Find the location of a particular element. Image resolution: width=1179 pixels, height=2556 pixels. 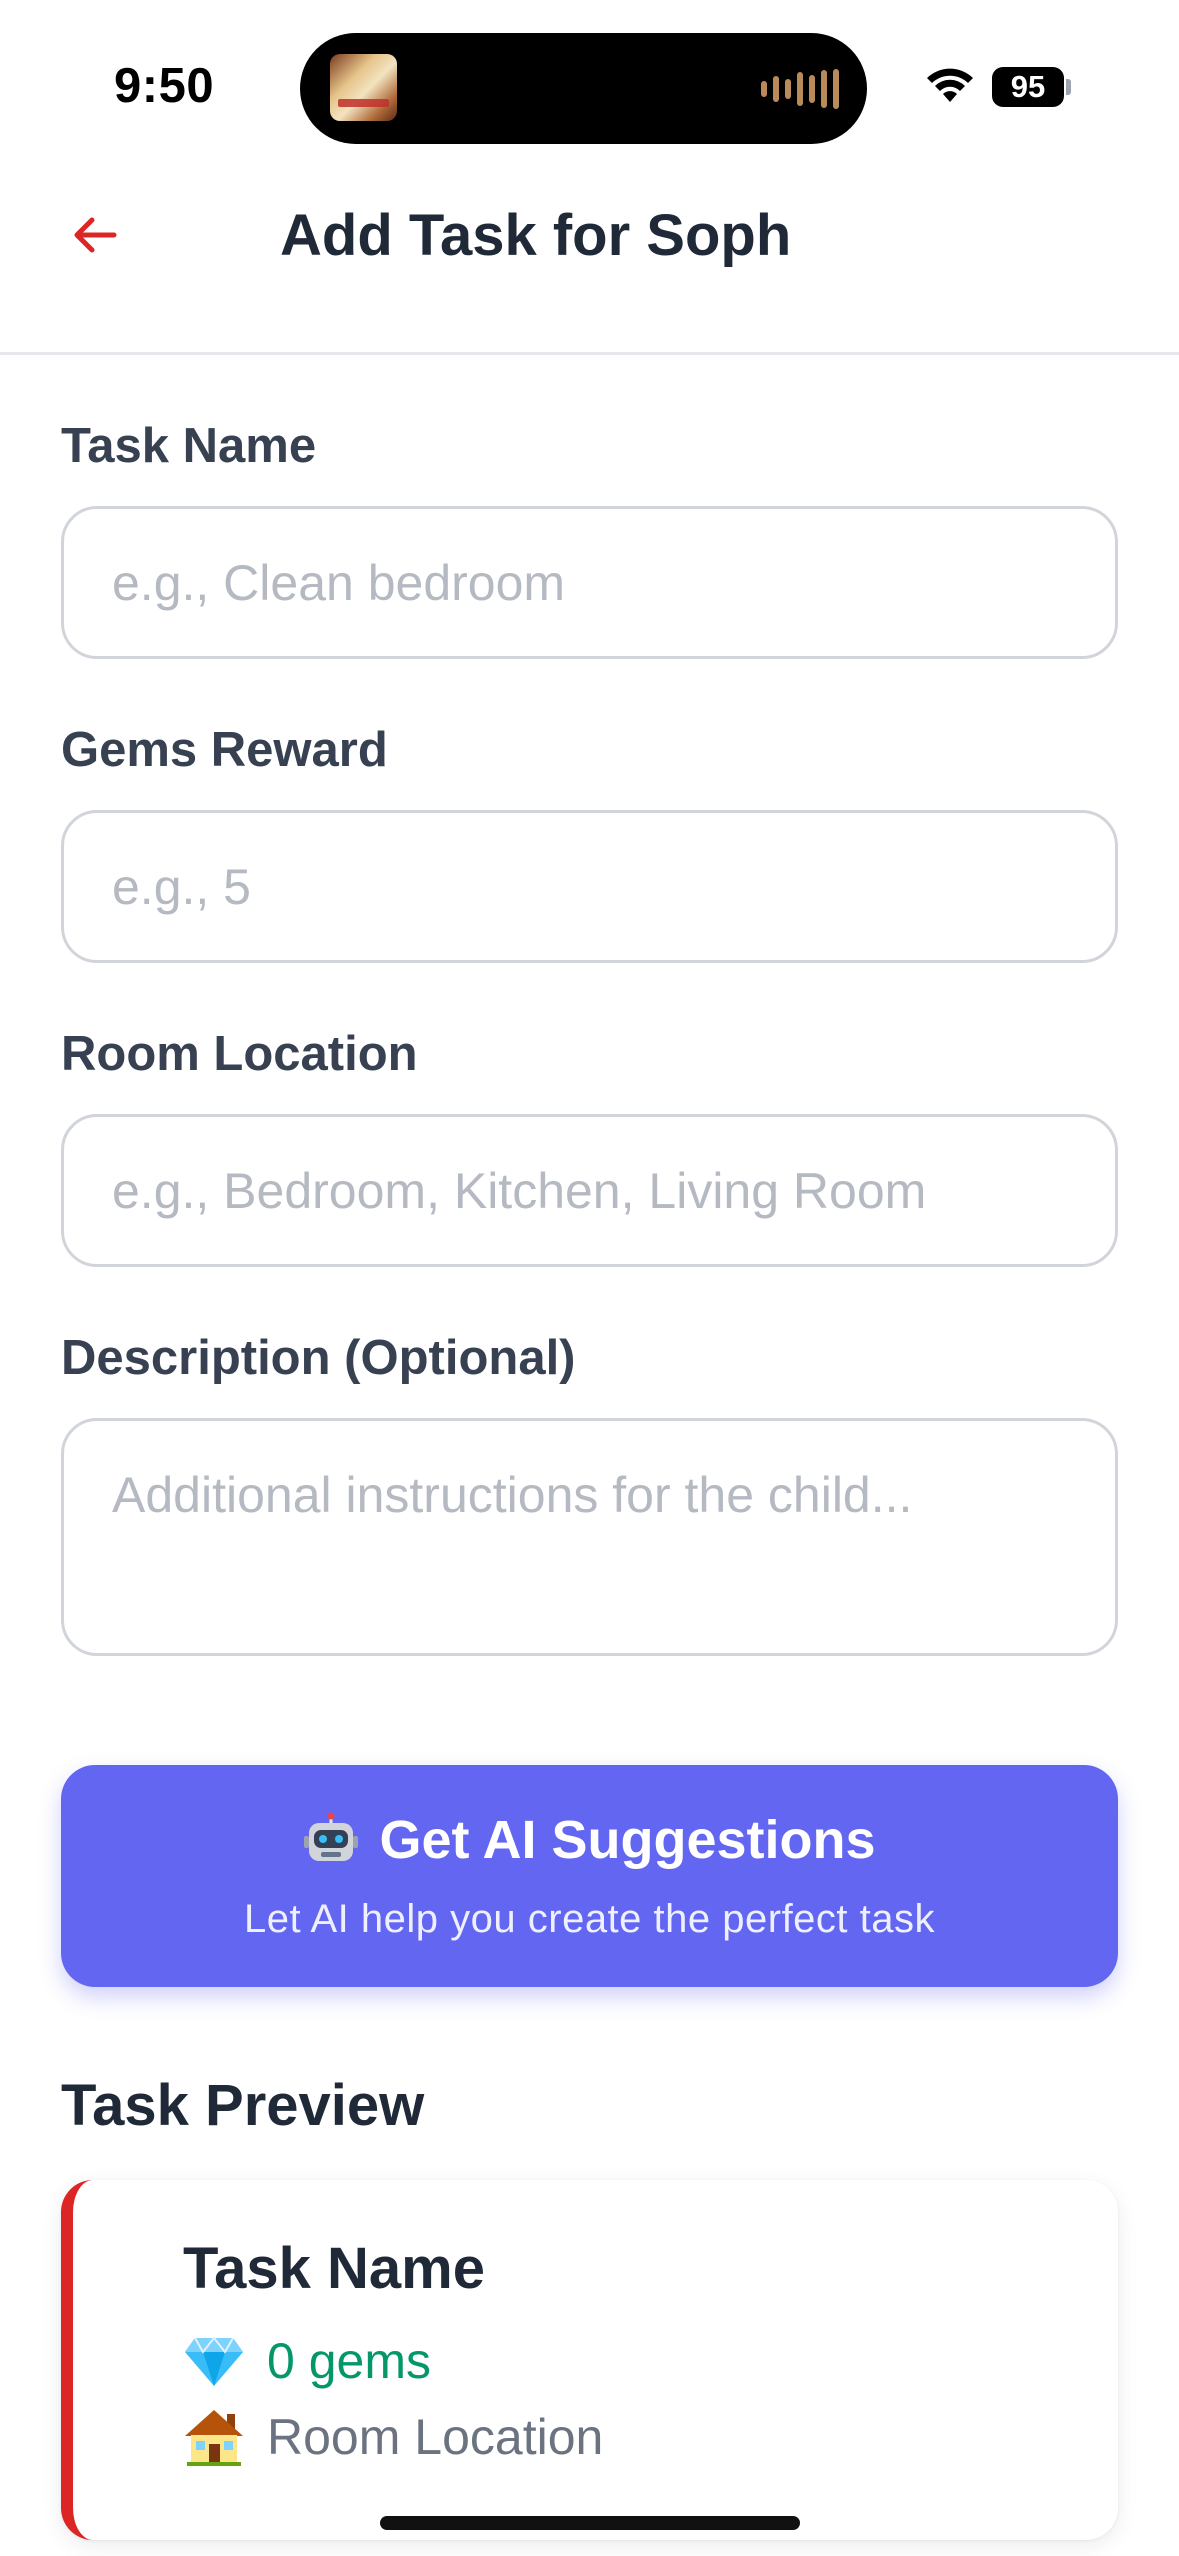

house-icon is located at coordinates (214, 2438).